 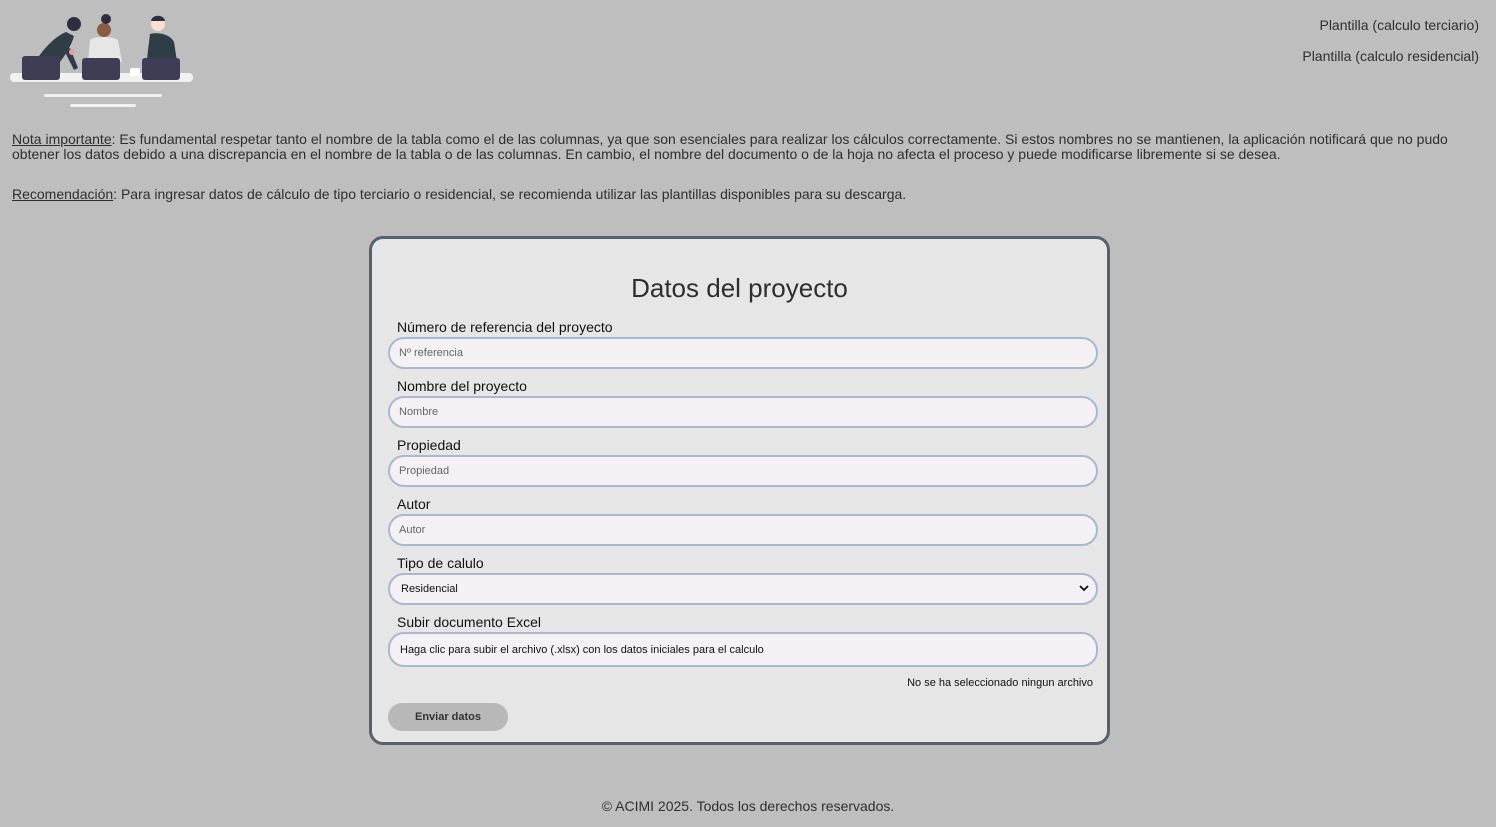 What do you see at coordinates (505, 327) in the screenshot?
I see `reference-label: Número de referencia del proyecto` at bounding box center [505, 327].